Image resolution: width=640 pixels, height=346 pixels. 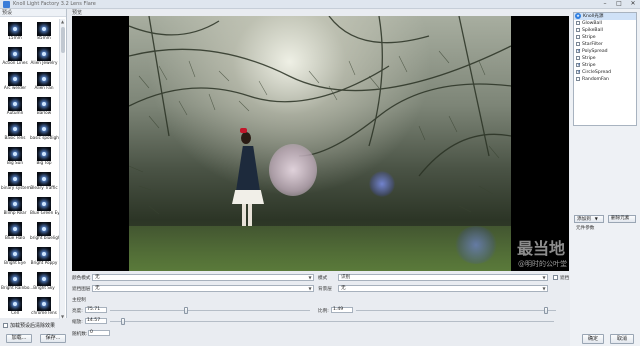 What do you see at coordinates (46, 233) in the screenshot?
I see `preset-thumbnail: bright bluelight` at bounding box center [46, 233].